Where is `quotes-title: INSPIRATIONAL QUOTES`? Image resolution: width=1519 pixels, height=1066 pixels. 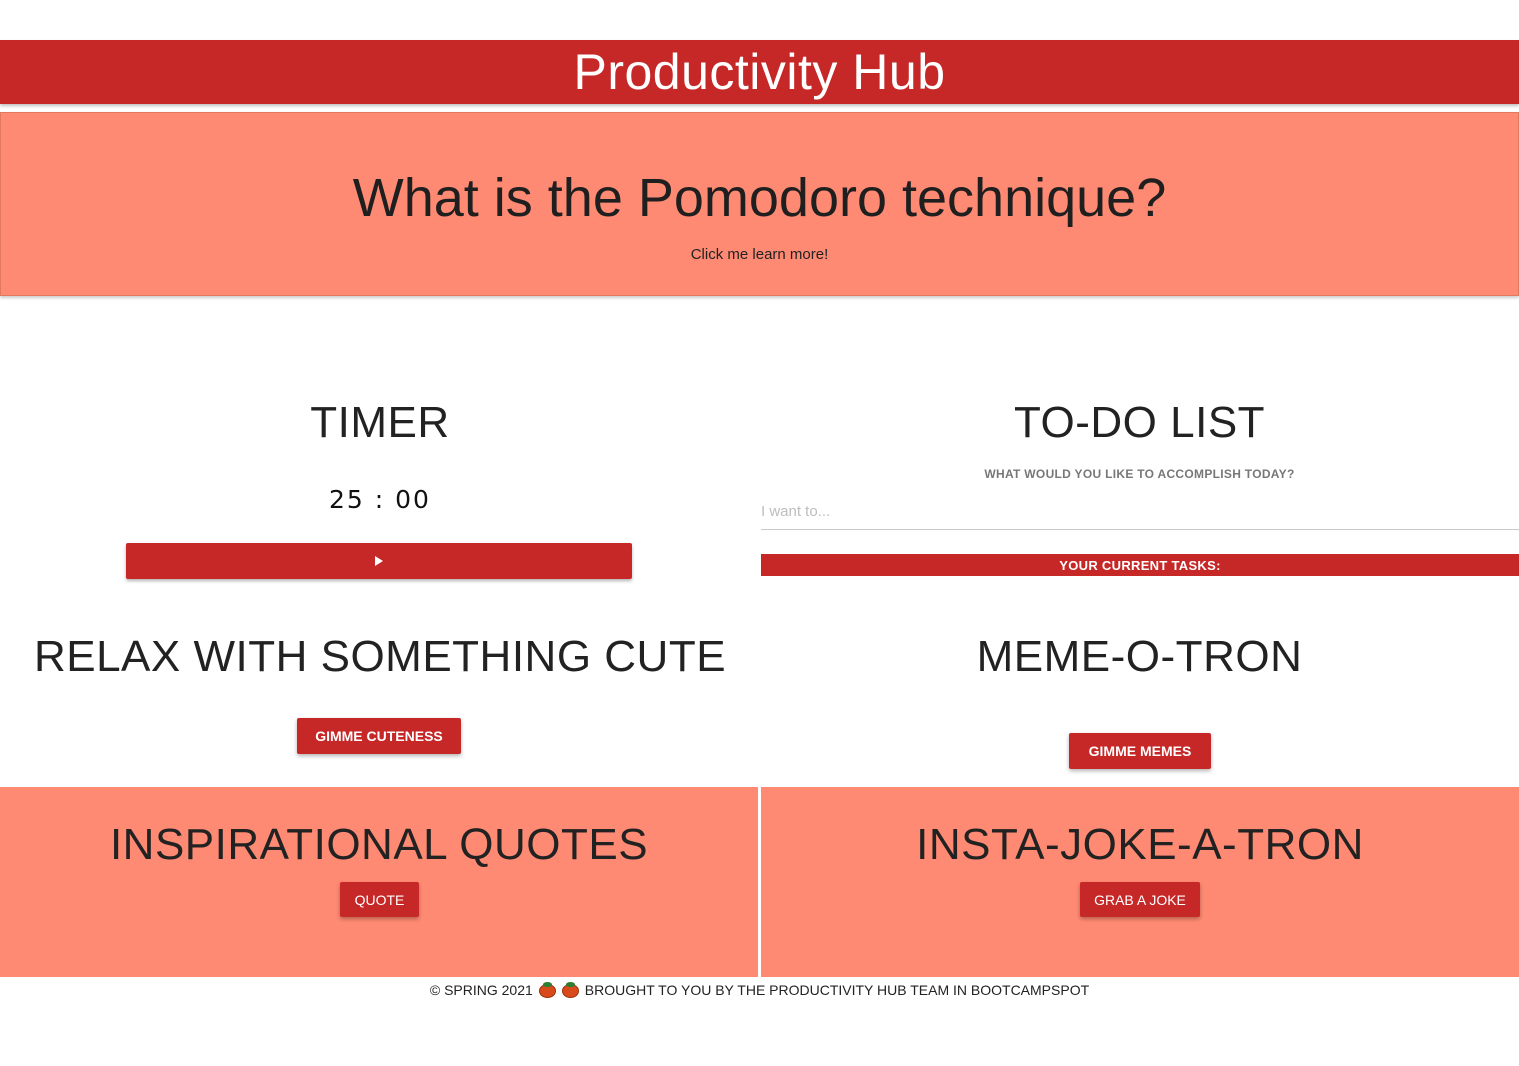 quotes-title: INSPIRATIONAL QUOTES is located at coordinates (379, 844).